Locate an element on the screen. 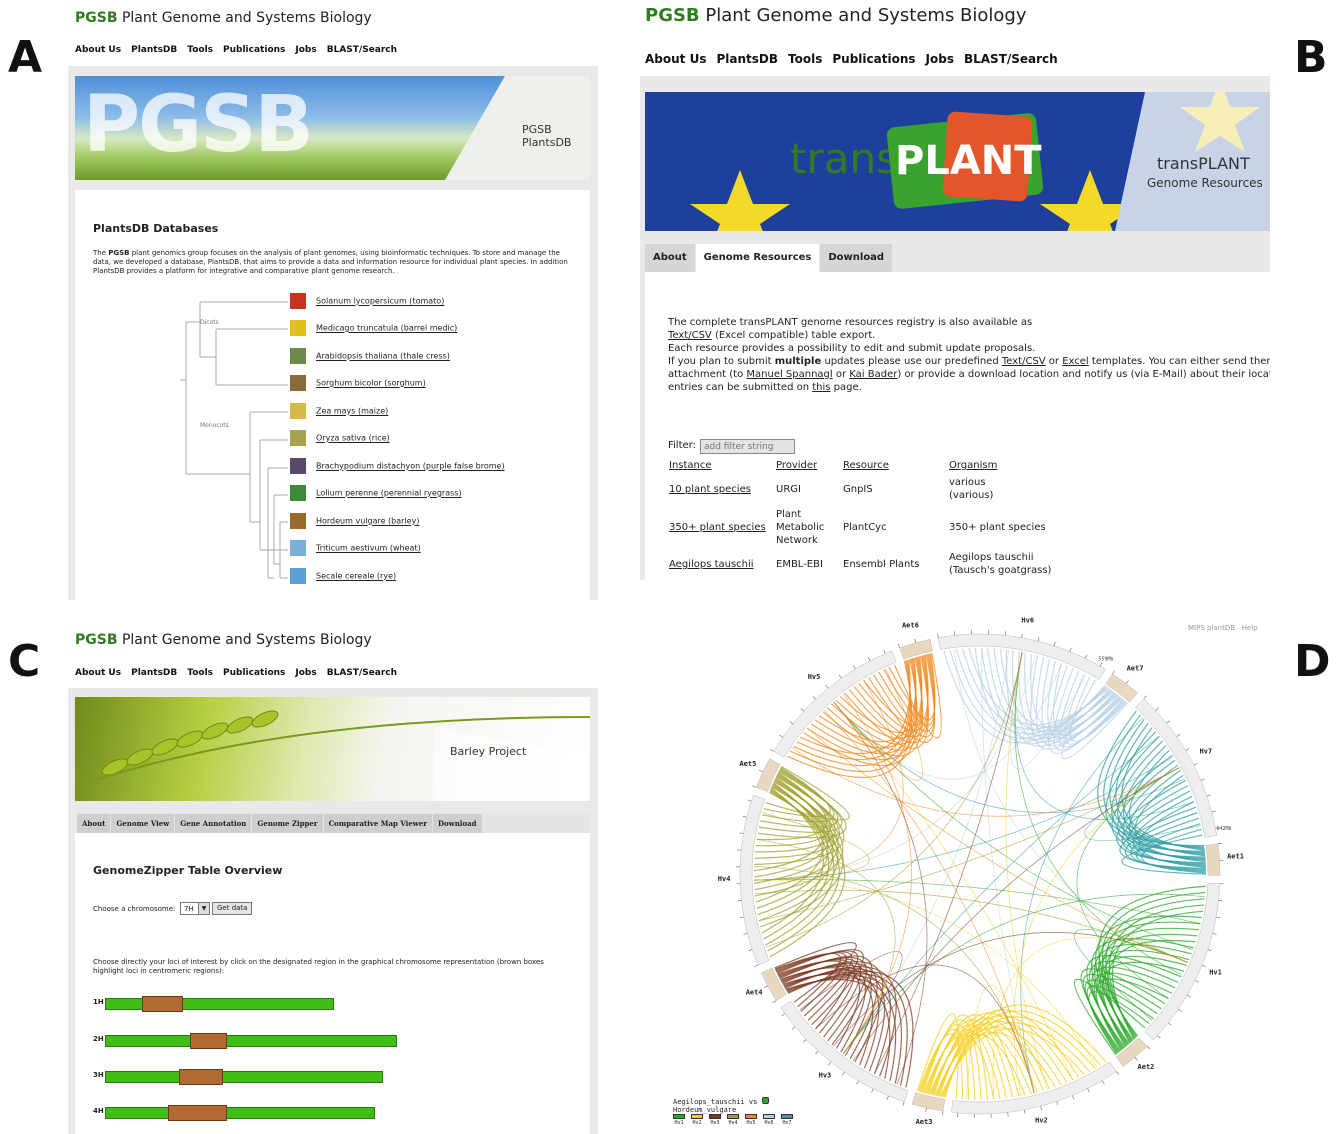 This screenshot has width=1336, height=1134. col-resource: Resource is located at coordinates (866, 465).